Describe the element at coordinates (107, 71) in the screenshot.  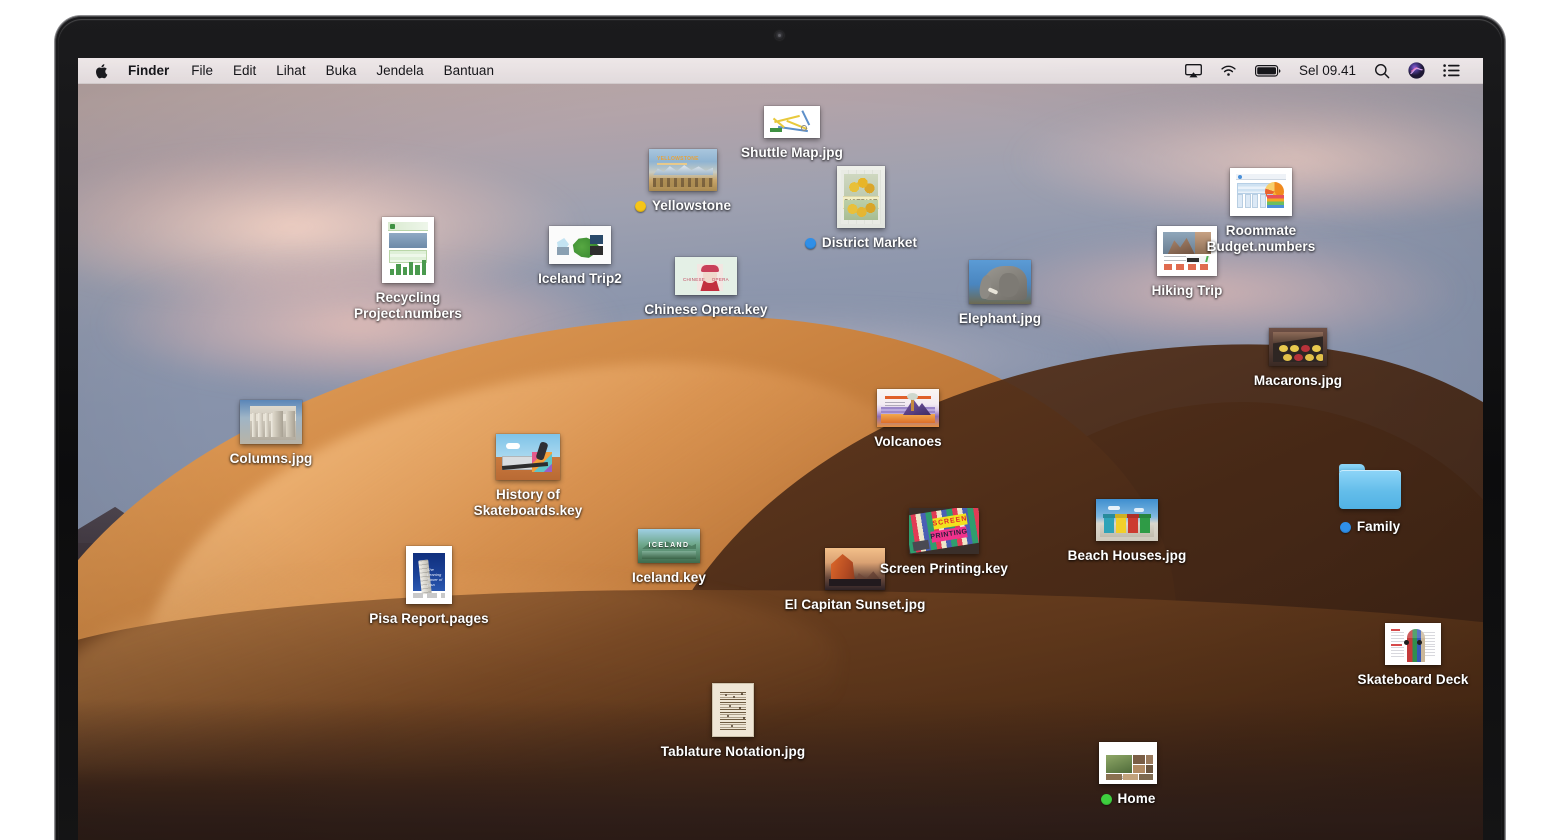
I see `apple-logo-icon` at that location.